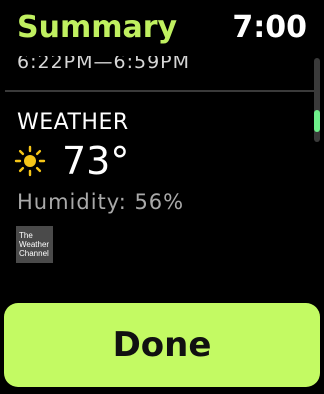 This screenshot has width=324, height=394. What do you see at coordinates (269, 27) in the screenshot?
I see `clock: 7:00` at bounding box center [269, 27].